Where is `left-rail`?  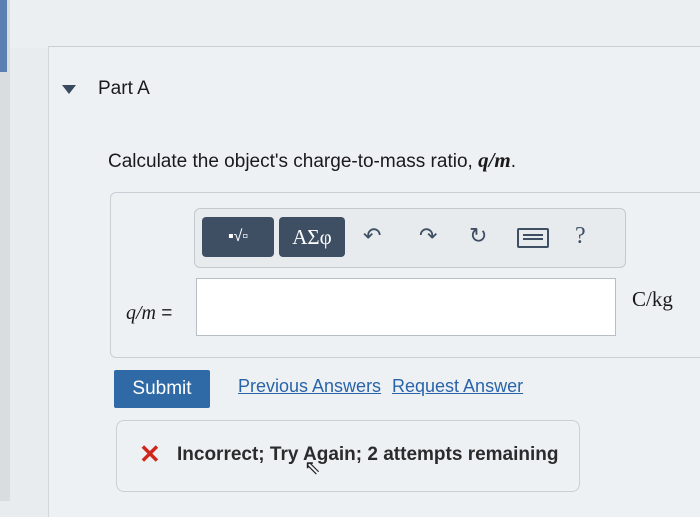 left-rail is located at coordinates (5, 250).